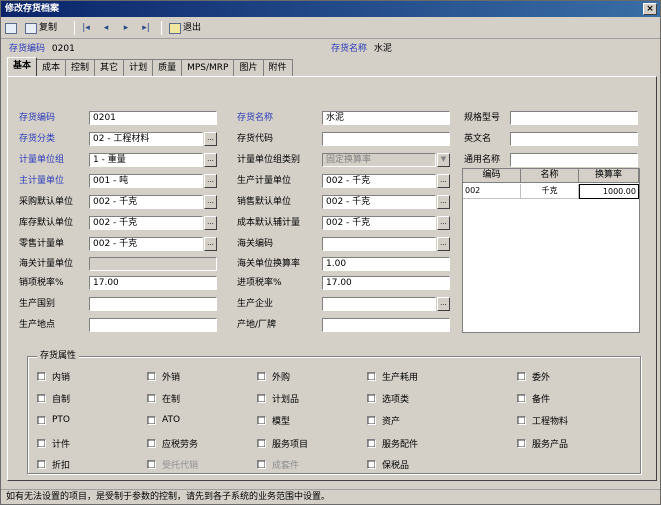 The image size is (661, 505). I want to click on grid-cell-rate: 1000.00, so click(609, 191).